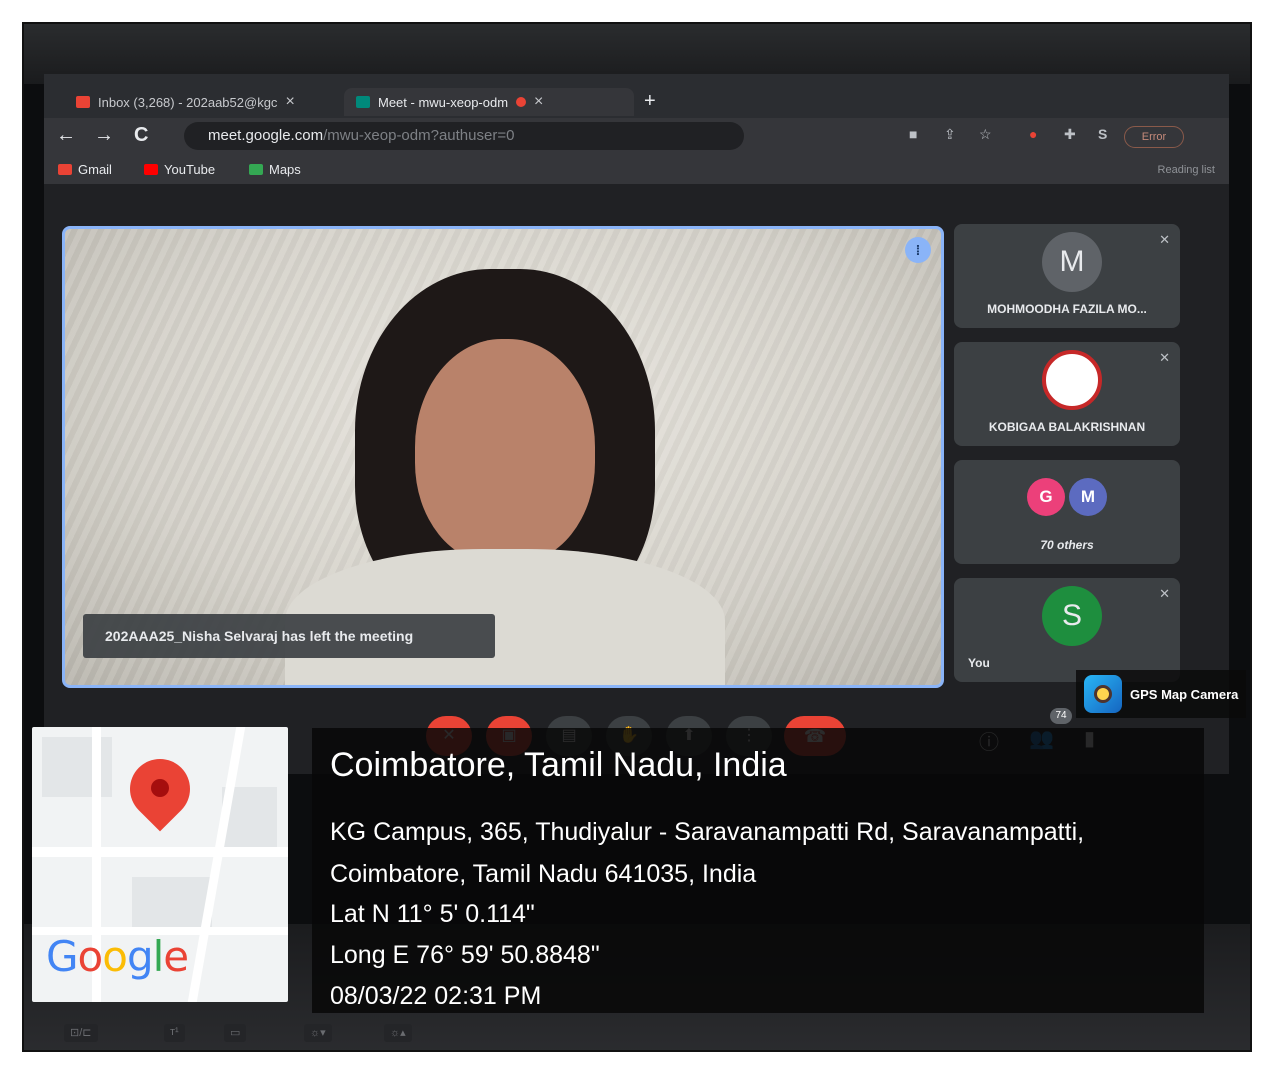  I want to click on reload-icon: C, so click(141, 135).